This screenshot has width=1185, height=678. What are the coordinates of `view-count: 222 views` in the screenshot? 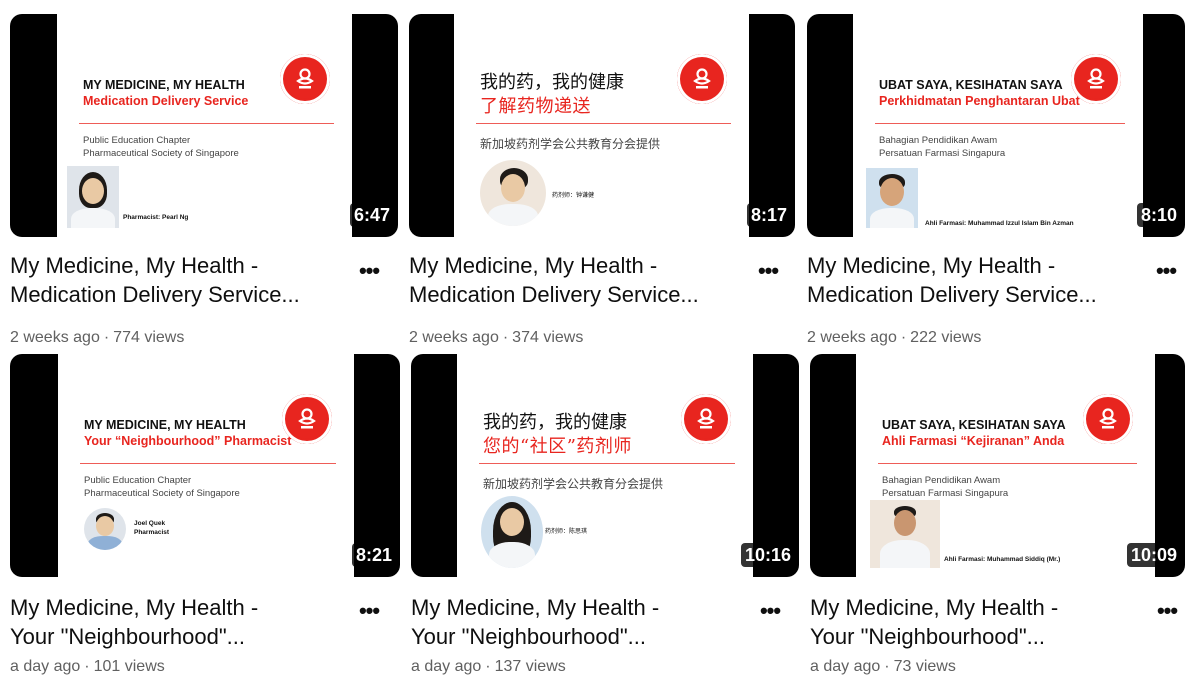 It's located at (946, 337).